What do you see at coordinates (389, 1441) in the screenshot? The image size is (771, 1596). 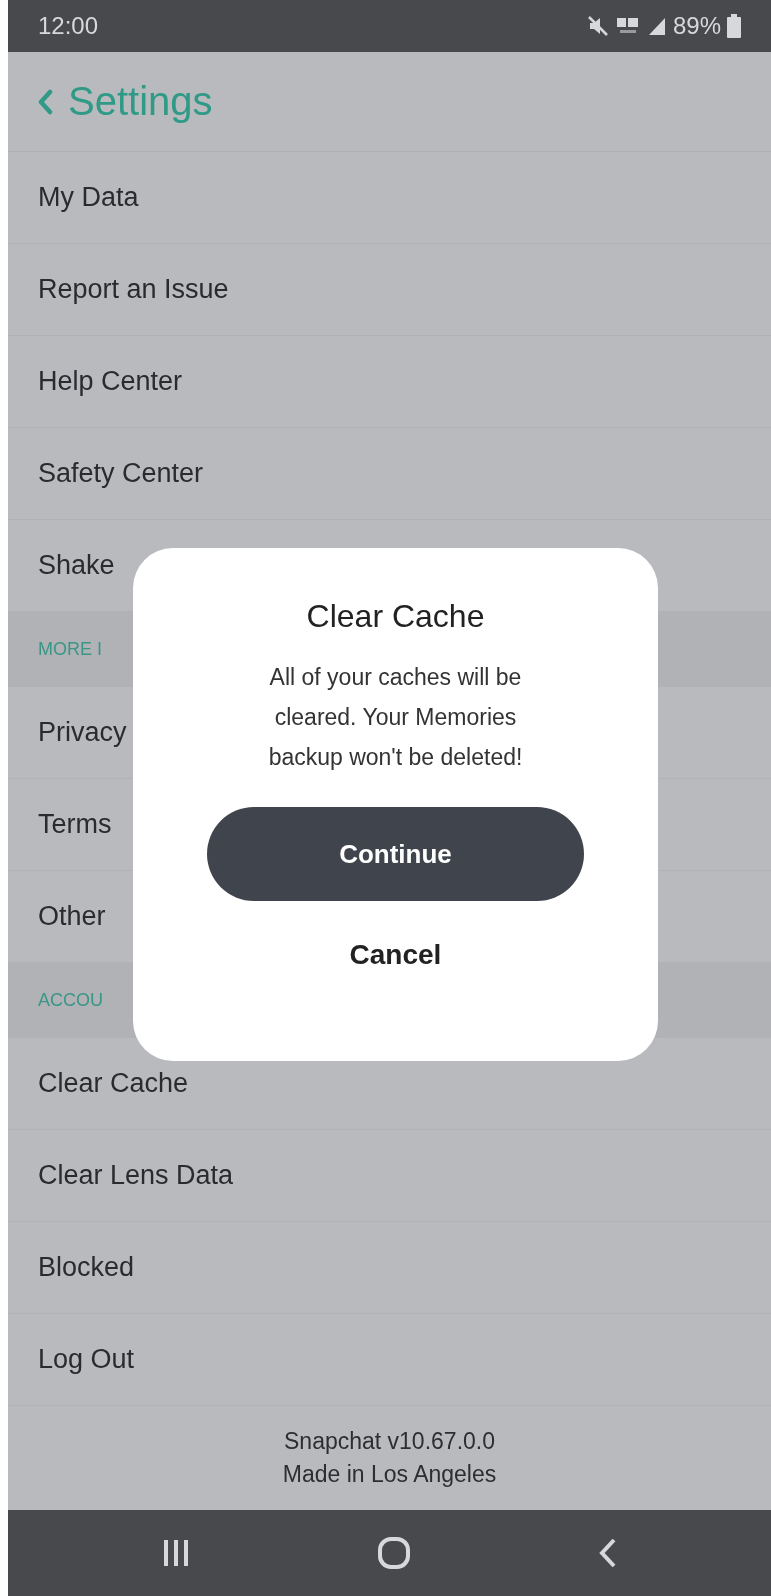 I see `footer-text: Snapchat v10.67.0.0` at bounding box center [389, 1441].